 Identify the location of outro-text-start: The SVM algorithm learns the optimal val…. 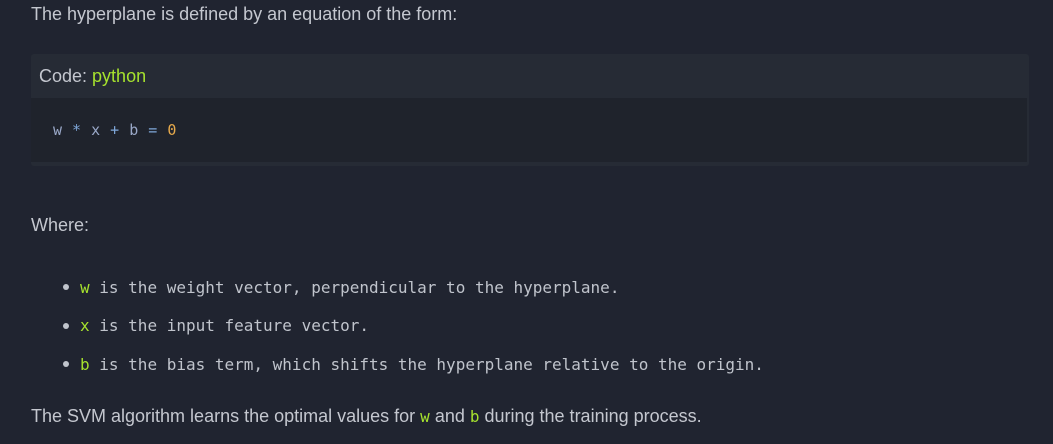
(226, 416).